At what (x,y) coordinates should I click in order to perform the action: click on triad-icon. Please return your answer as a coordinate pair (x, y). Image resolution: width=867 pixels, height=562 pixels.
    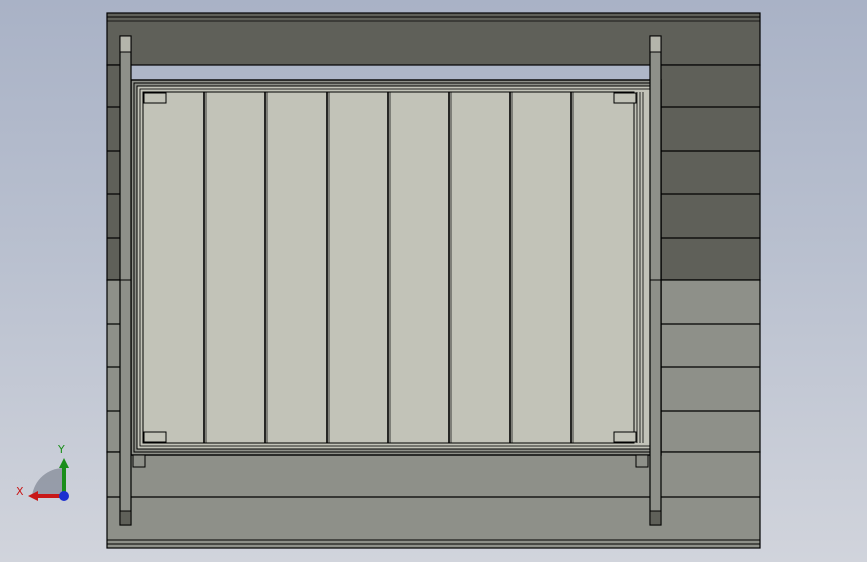
    Looking at the image, I should click on (48, 479).